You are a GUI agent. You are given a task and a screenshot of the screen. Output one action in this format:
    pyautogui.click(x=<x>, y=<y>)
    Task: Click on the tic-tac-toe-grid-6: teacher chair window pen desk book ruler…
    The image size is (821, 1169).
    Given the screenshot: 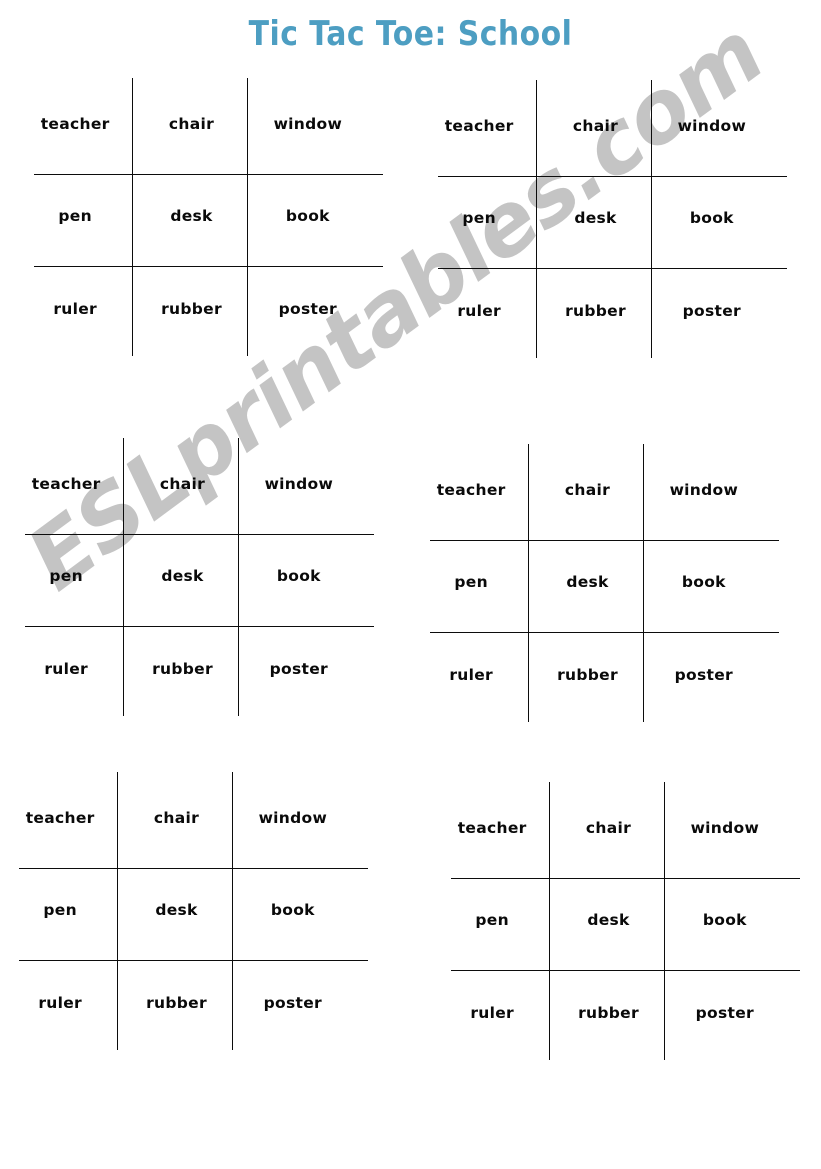 What is the action you would take?
    pyautogui.click(x=617, y=921)
    